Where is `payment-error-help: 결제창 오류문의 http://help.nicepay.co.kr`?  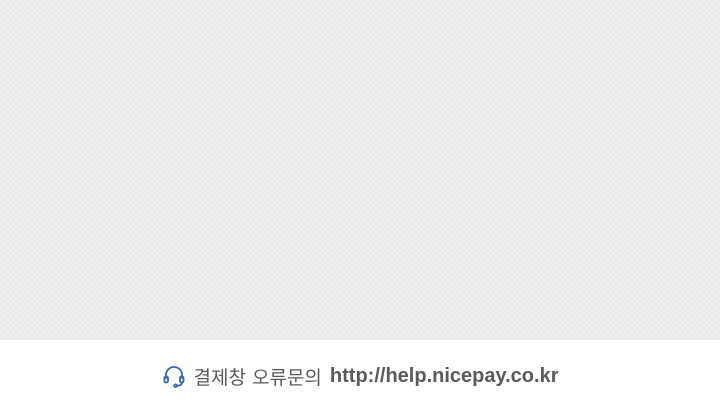
payment-error-help: 결제창 오류문의 http://help.nicepay.co.kr is located at coordinates (360, 376).